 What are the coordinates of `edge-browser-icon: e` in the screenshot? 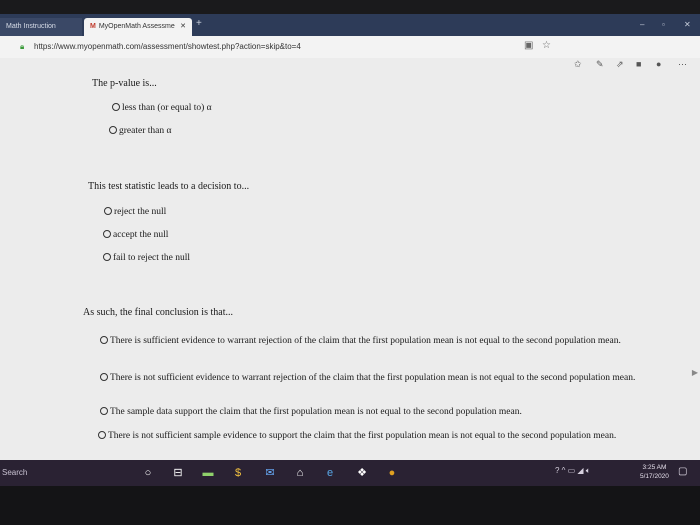 It's located at (330, 473).